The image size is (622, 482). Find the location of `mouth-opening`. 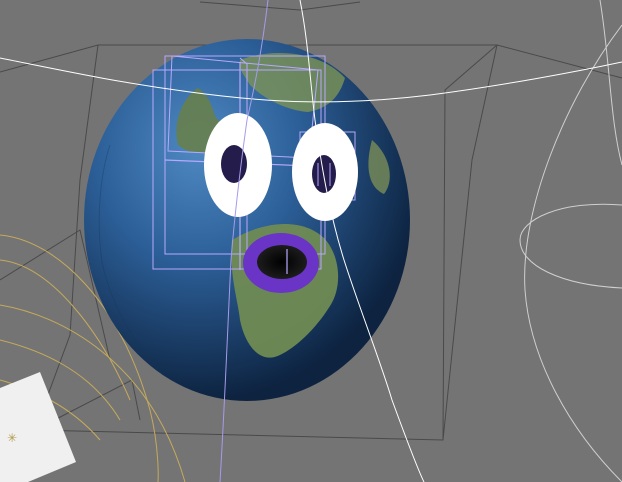

mouth-opening is located at coordinates (282, 262).